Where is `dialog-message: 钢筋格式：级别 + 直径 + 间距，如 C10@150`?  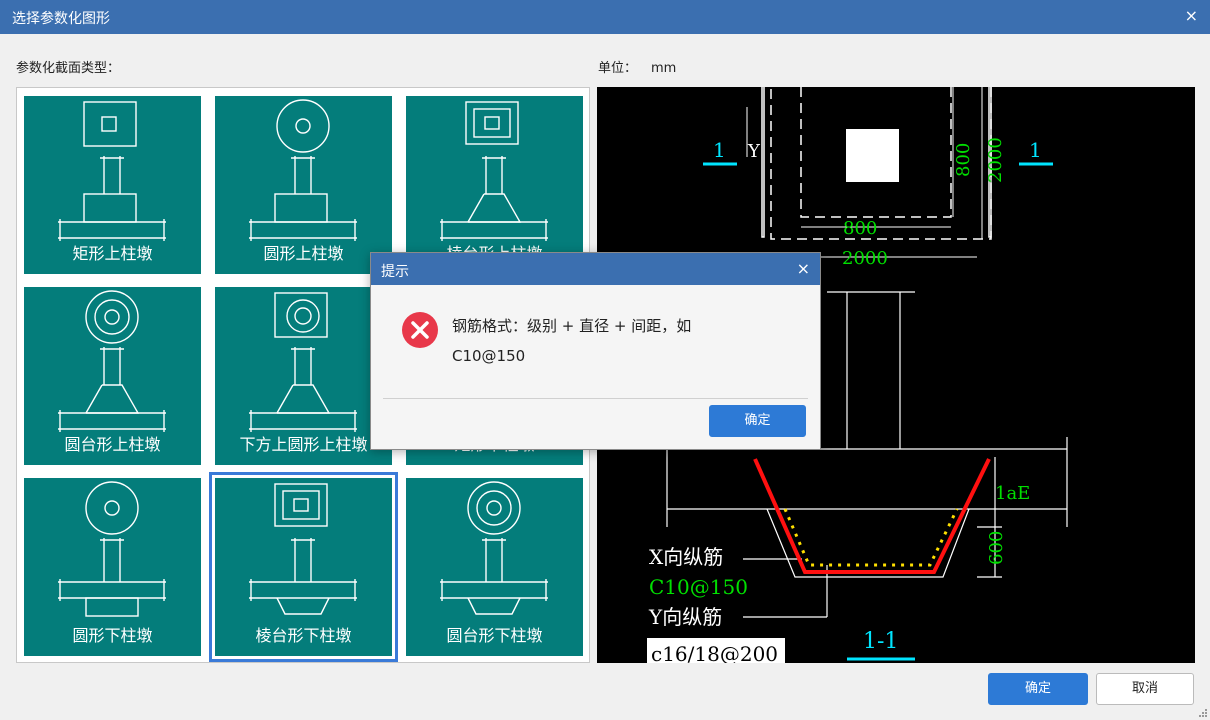
dialog-message: 钢筋格式：级别 + 直径 + 间距，如 C10@150 is located at coordinates (622, 341).